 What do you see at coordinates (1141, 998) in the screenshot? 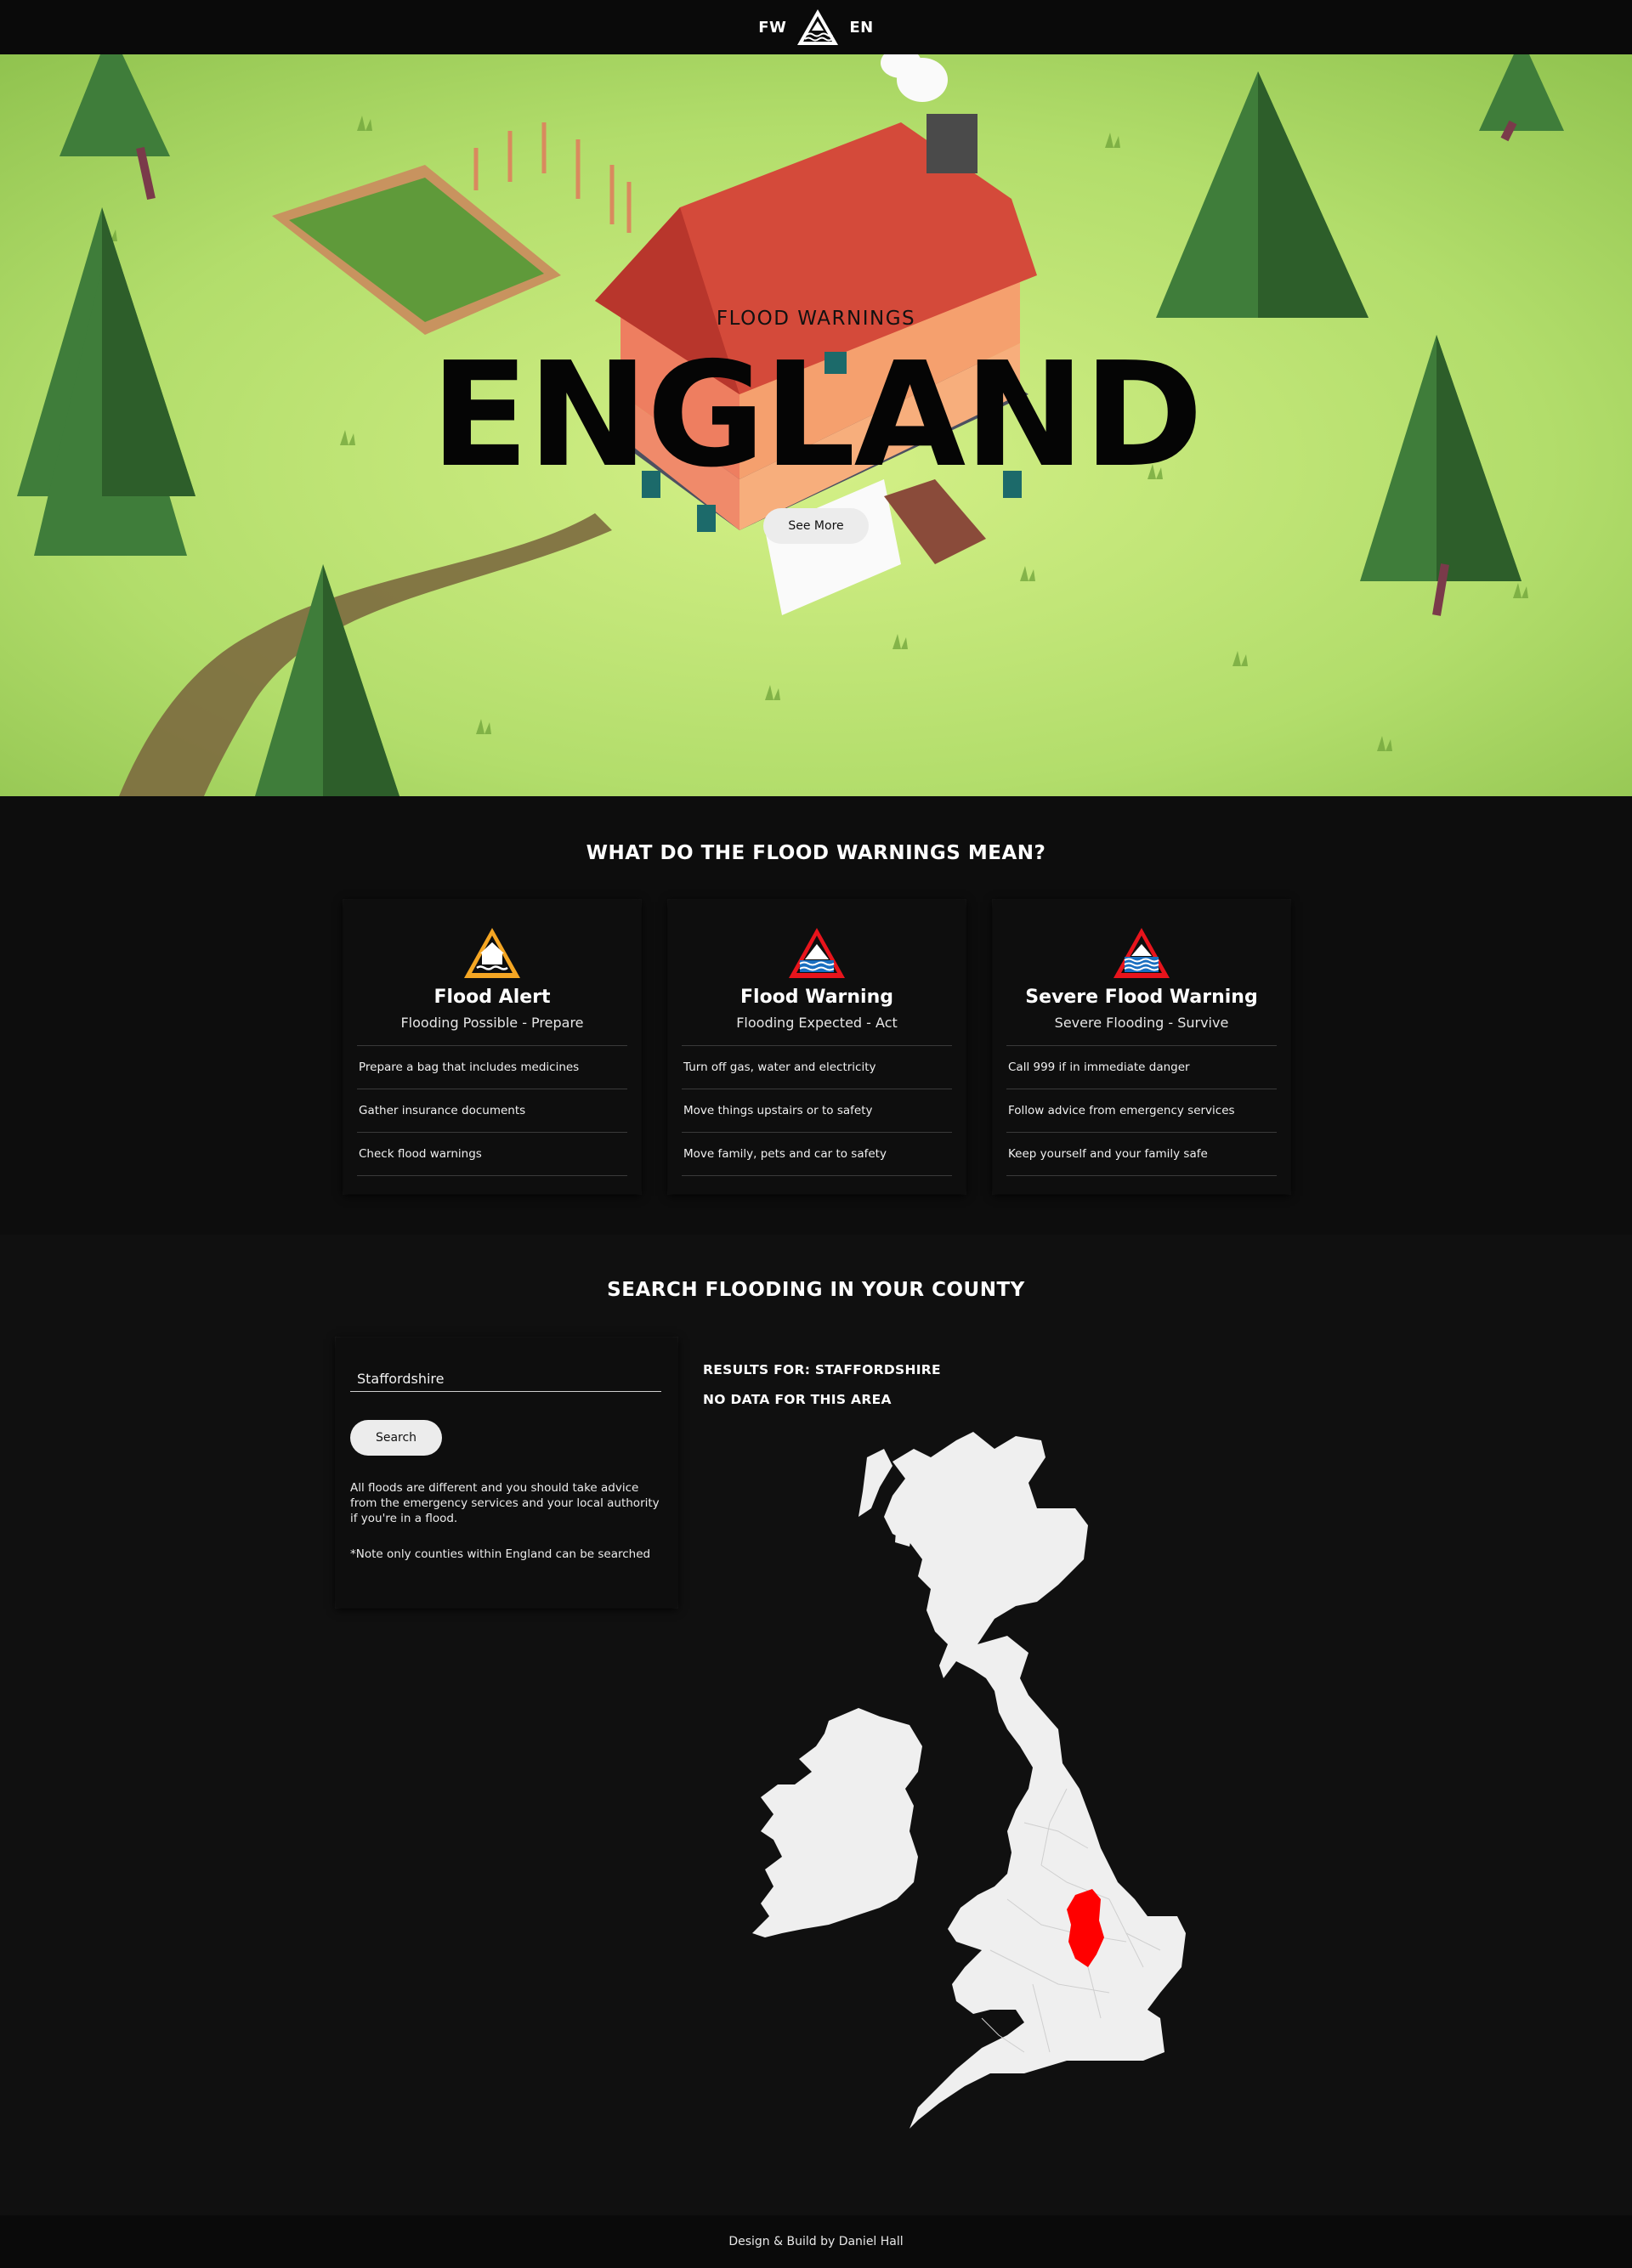
I see `card-title: Severe Flood Warning` at bounding box center [1141, 998].